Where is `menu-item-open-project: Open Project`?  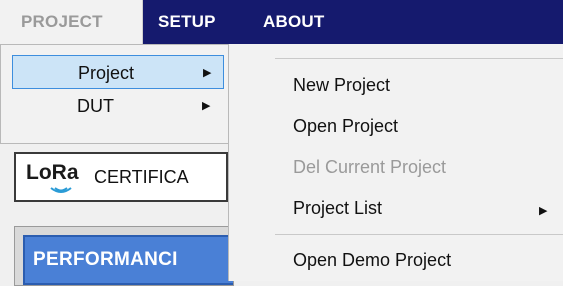
menu-item-open-project: Open Project is located at coordinates (345, 126).